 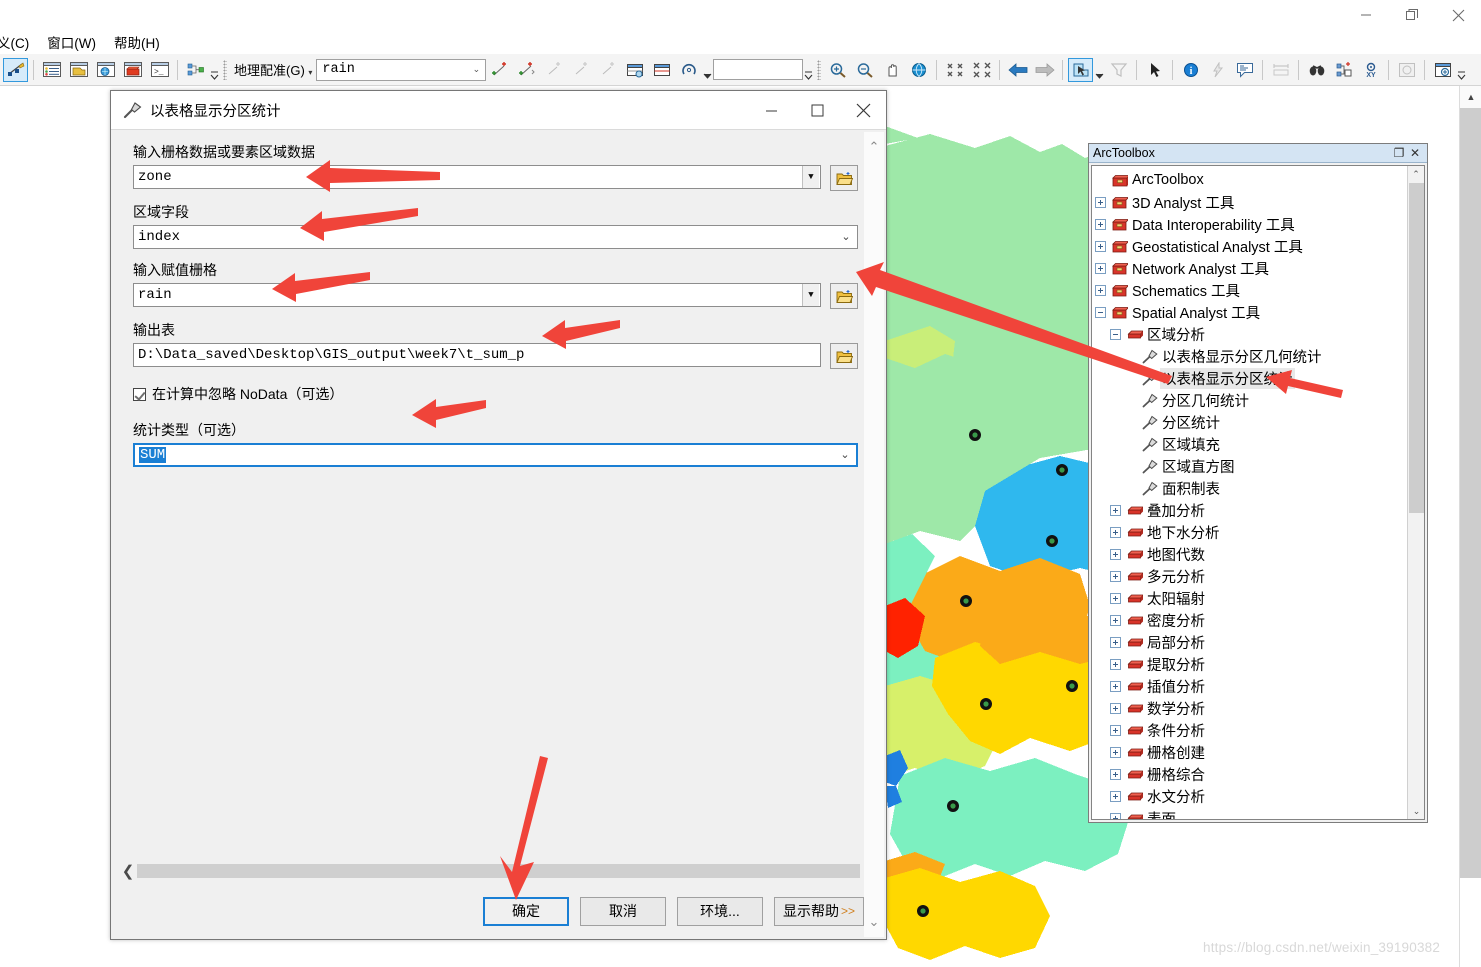 What do you see at coordinates (495, 237) in the screenshot?
I see `zone-field: index ⌄` at bounding box center [495, 237].